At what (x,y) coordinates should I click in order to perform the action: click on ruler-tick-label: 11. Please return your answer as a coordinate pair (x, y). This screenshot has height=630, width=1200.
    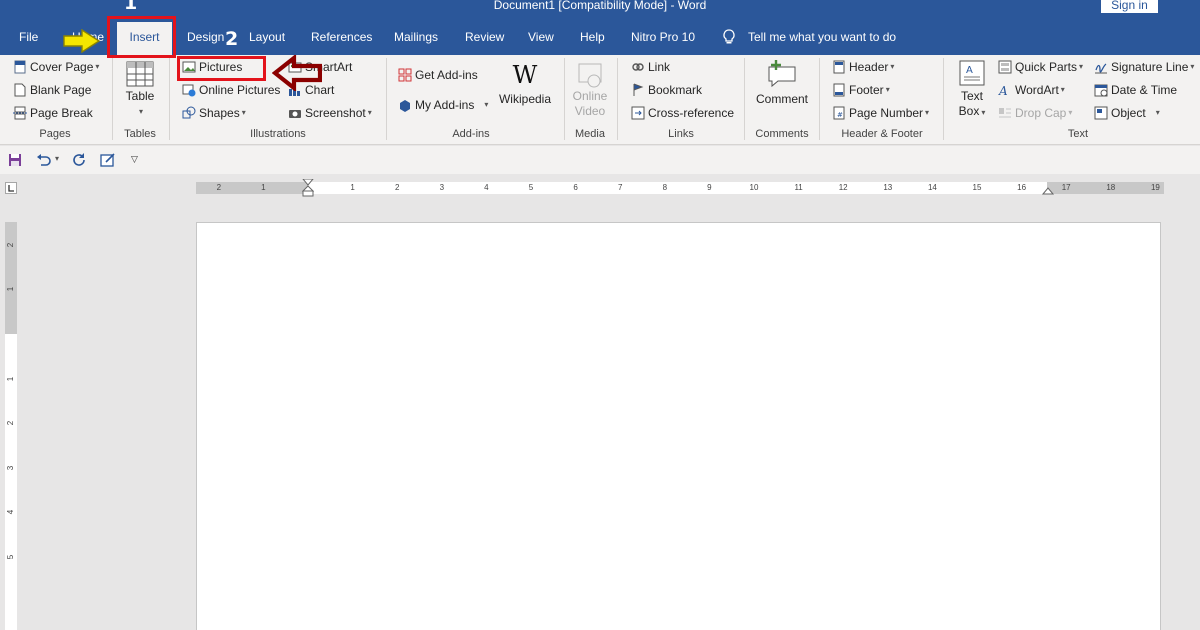
    Looking at the image, I should click on (798, 187).